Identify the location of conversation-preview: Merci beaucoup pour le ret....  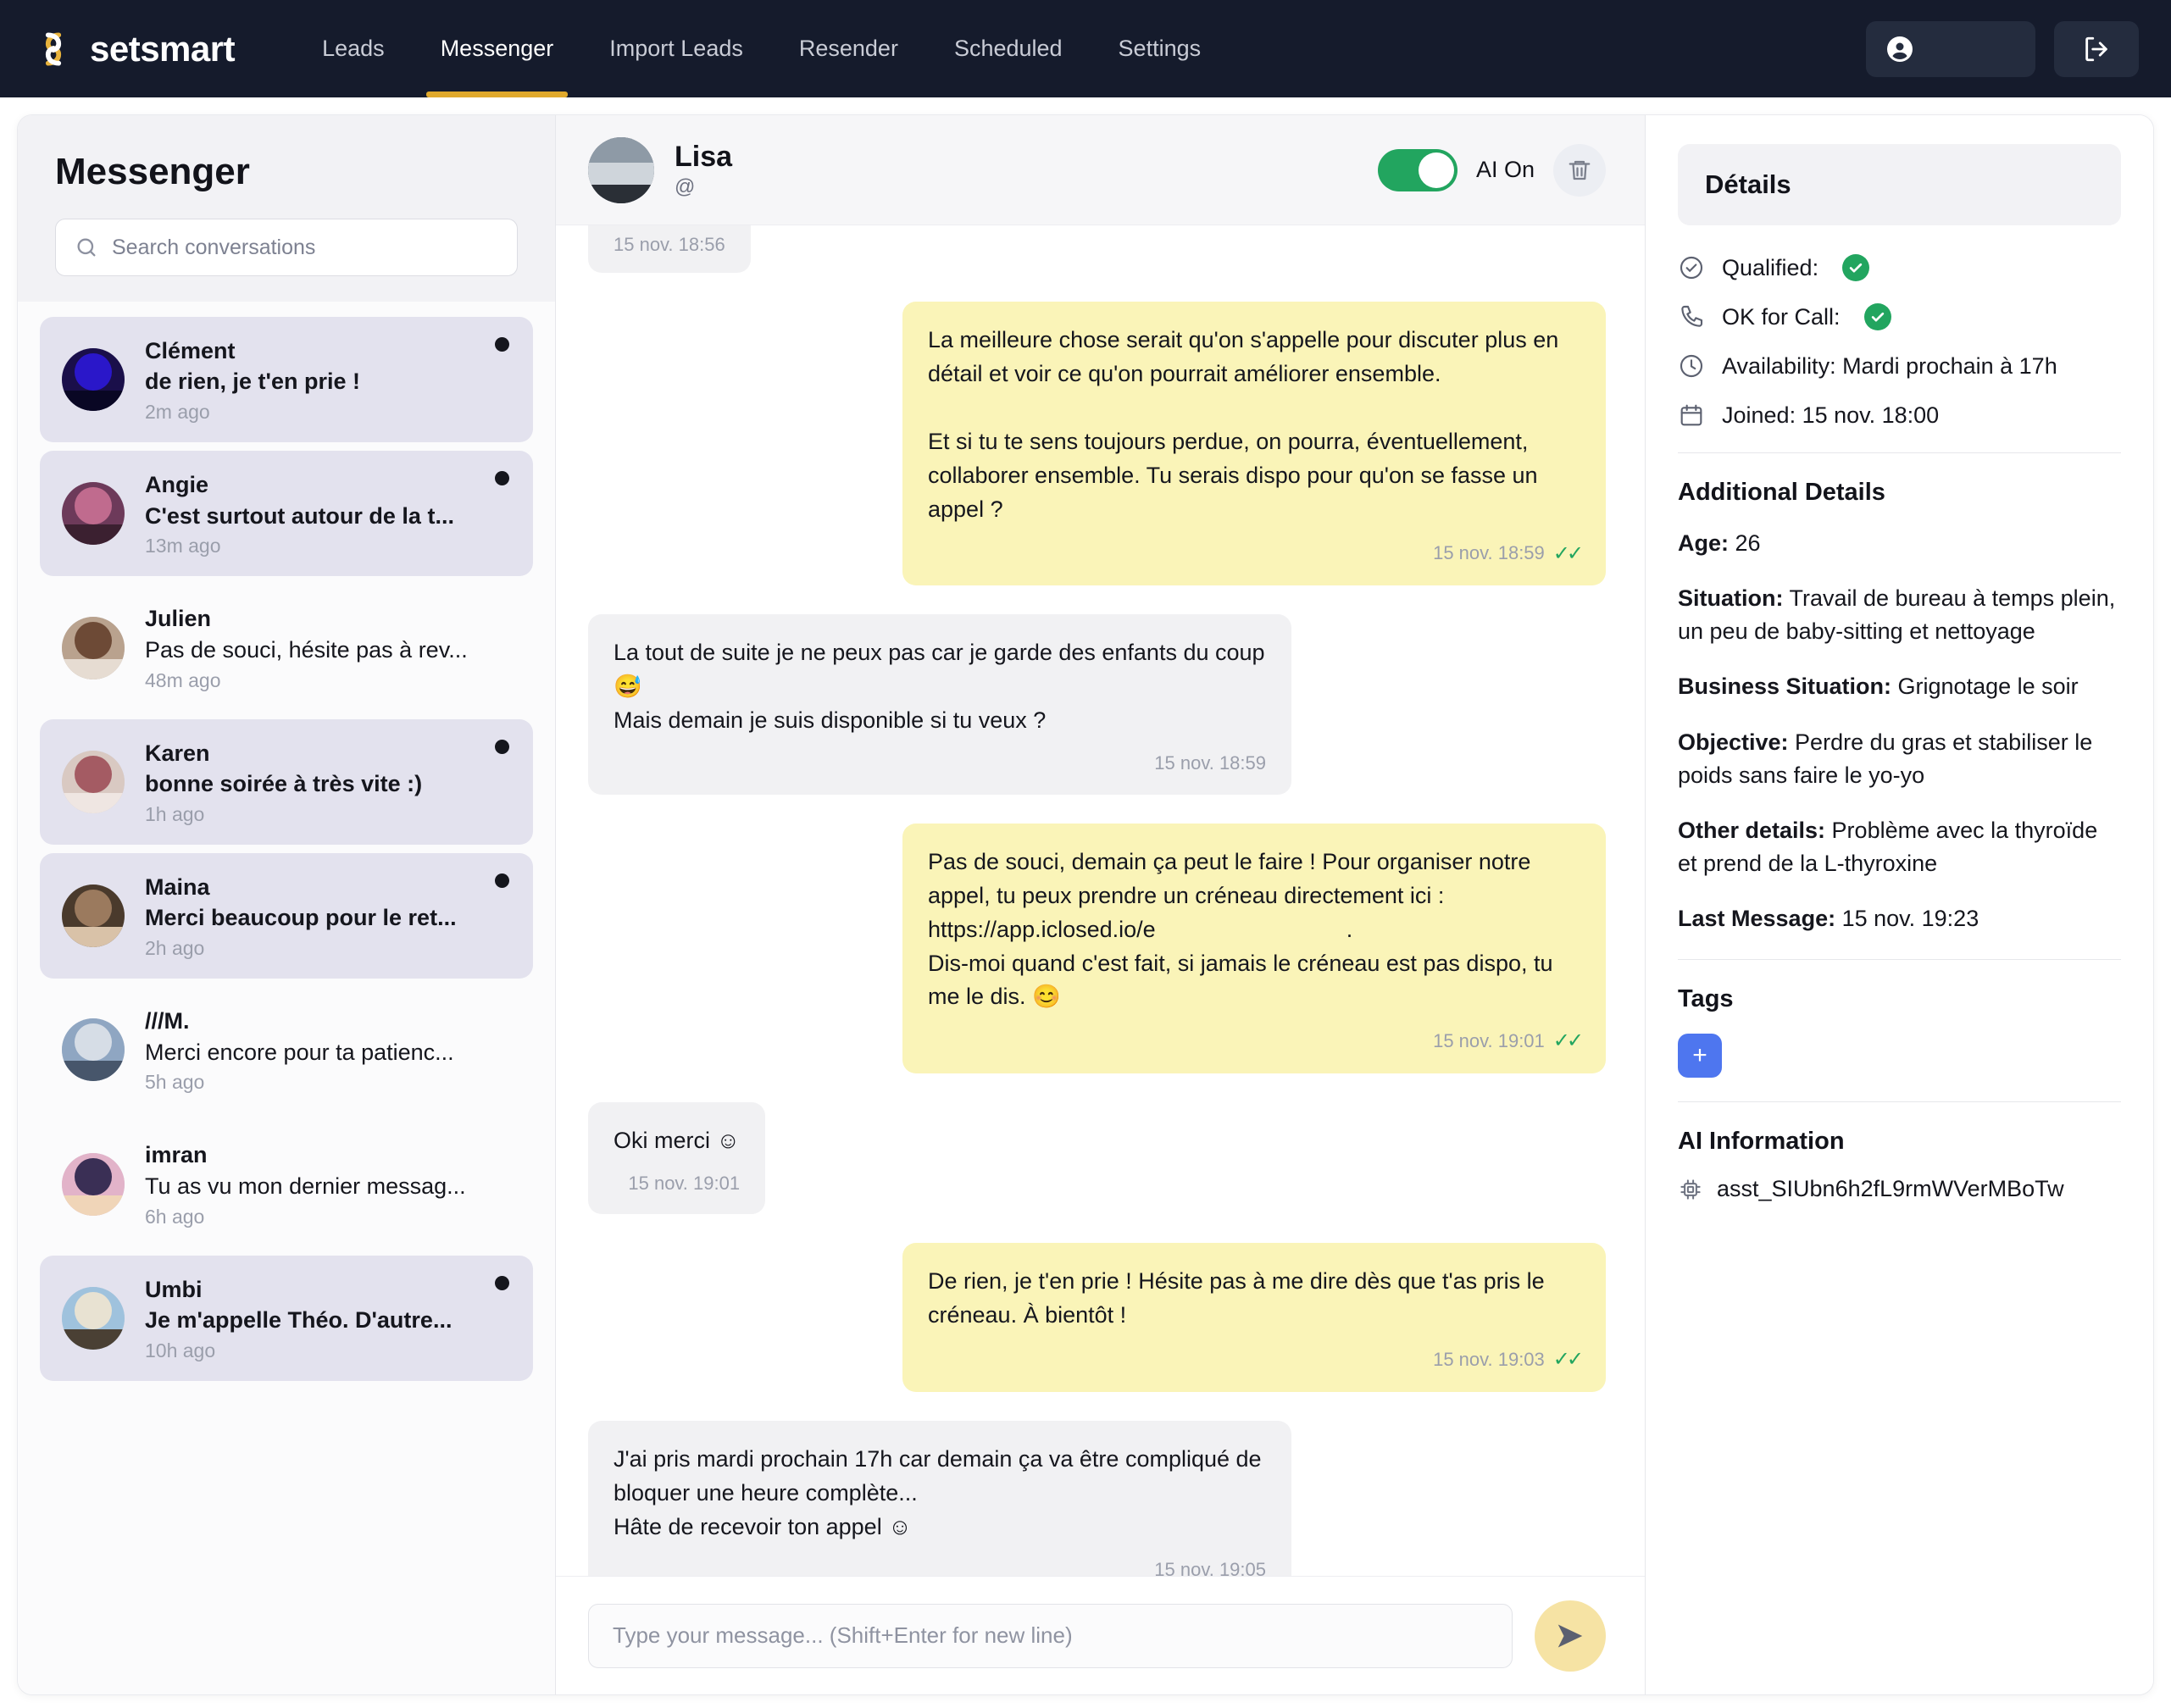
(301, 918).